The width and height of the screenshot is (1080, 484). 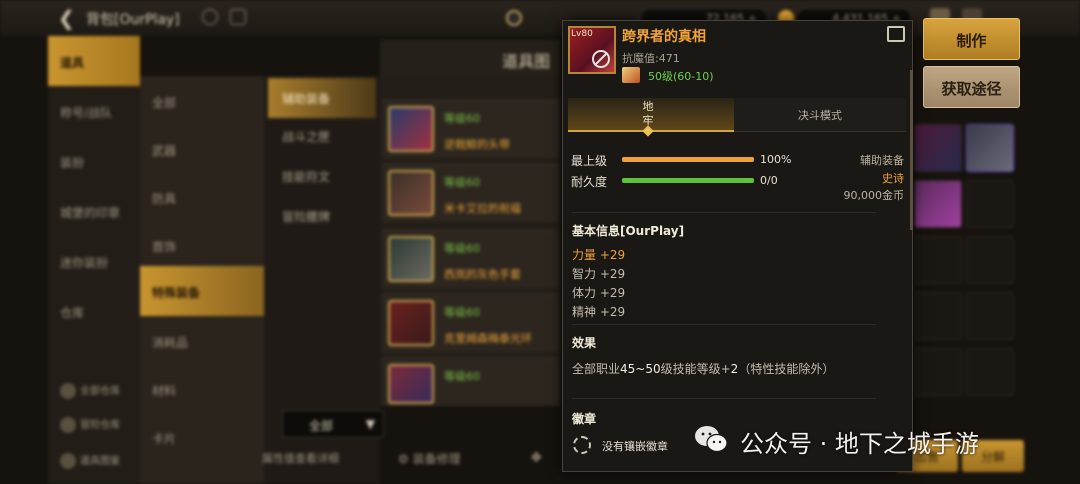 What do you see at coordinates (333, 424) in the screenshot?
I see `filter-dropdown: 全部 ▼` at bounding box center [333, 424].